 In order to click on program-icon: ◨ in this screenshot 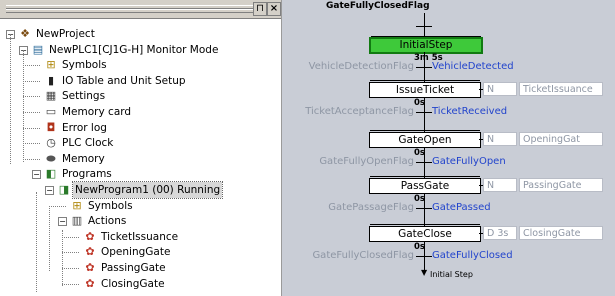, I will do `click(64, 189)`.